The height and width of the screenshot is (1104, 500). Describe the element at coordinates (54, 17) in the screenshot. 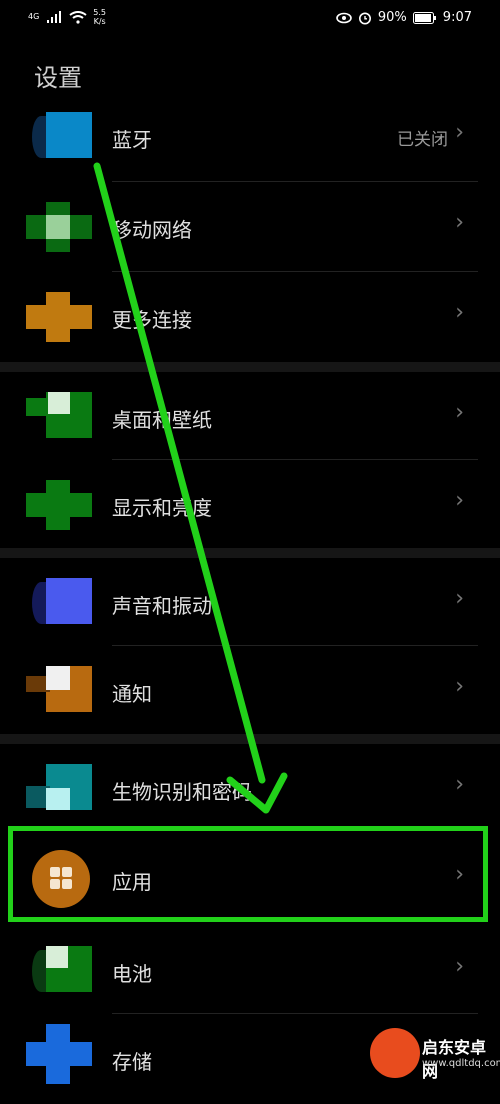

I see `signal-icon` at that location.